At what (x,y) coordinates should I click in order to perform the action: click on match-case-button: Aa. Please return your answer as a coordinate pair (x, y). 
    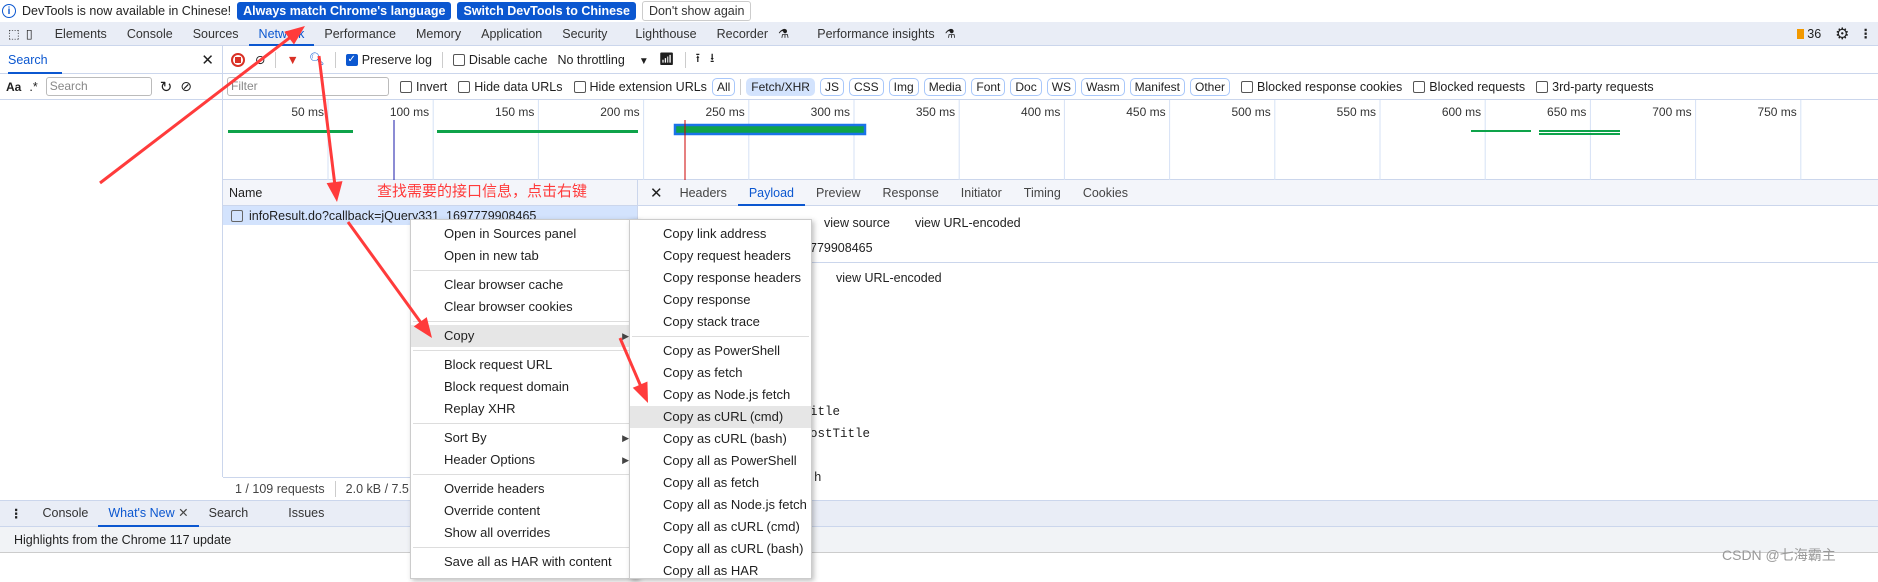
    Looking at the image, I should click on (13, 87).